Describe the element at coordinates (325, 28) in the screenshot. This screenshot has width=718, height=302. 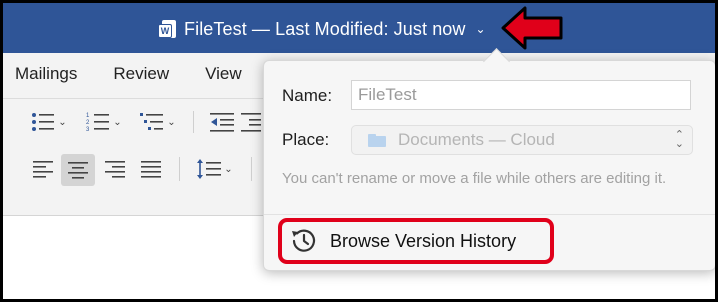
I see `document-title: FileTest — Last Modified: Just now` at that location.